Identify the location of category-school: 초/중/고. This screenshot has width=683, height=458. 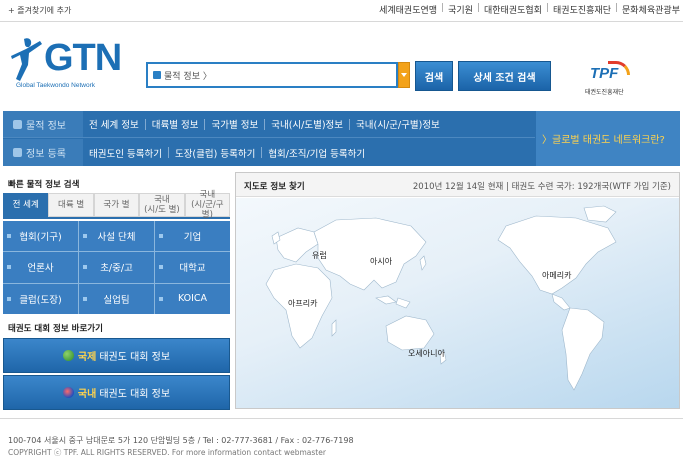
(116, 267).